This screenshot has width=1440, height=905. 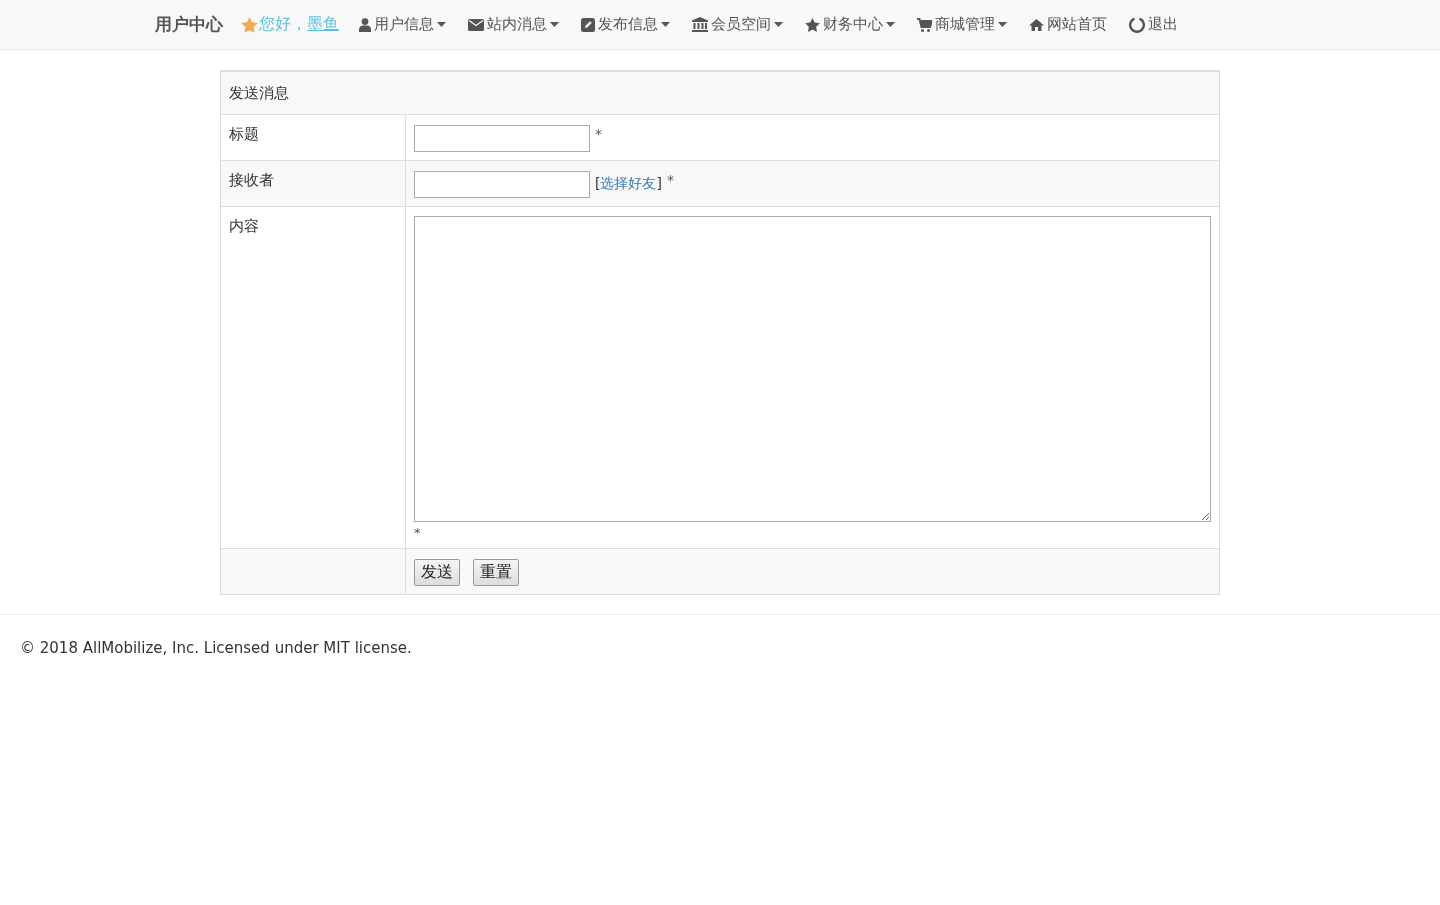 What do you see at coordinates (628, 184) in the screenshot?
I see `select-friends-link: 选择好友` at bounding box center [628, 184].